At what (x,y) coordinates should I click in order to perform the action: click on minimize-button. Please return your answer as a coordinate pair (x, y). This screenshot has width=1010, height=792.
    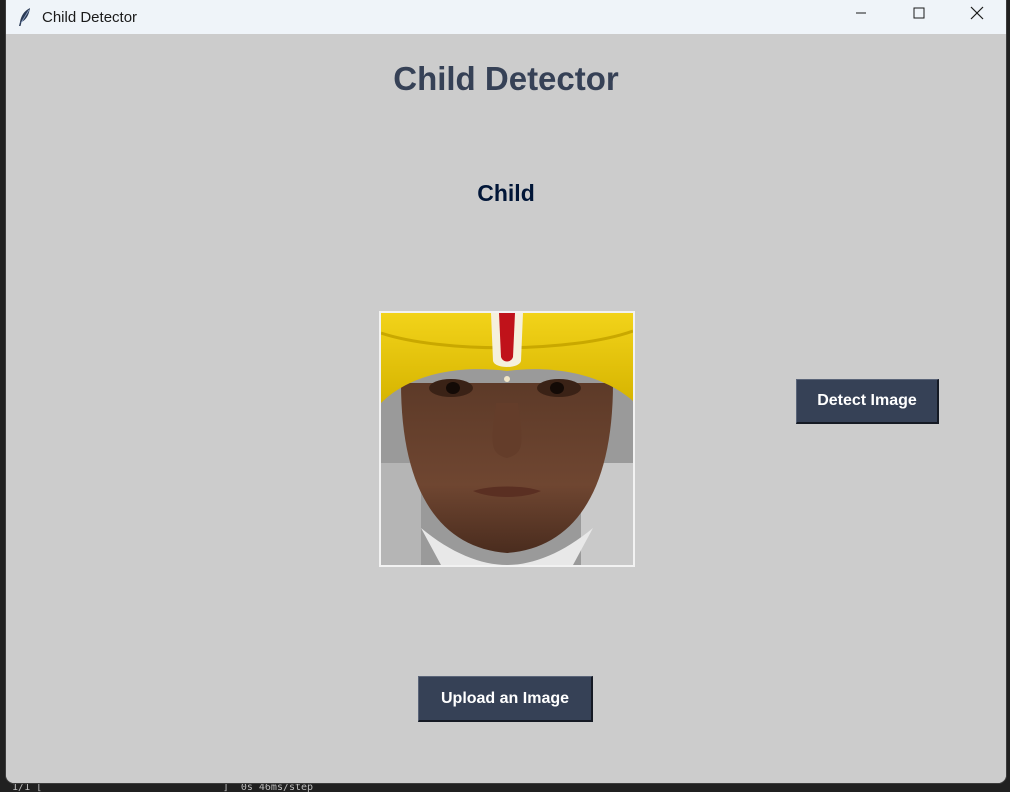
    Looking at the image, I should click on (861, 15).